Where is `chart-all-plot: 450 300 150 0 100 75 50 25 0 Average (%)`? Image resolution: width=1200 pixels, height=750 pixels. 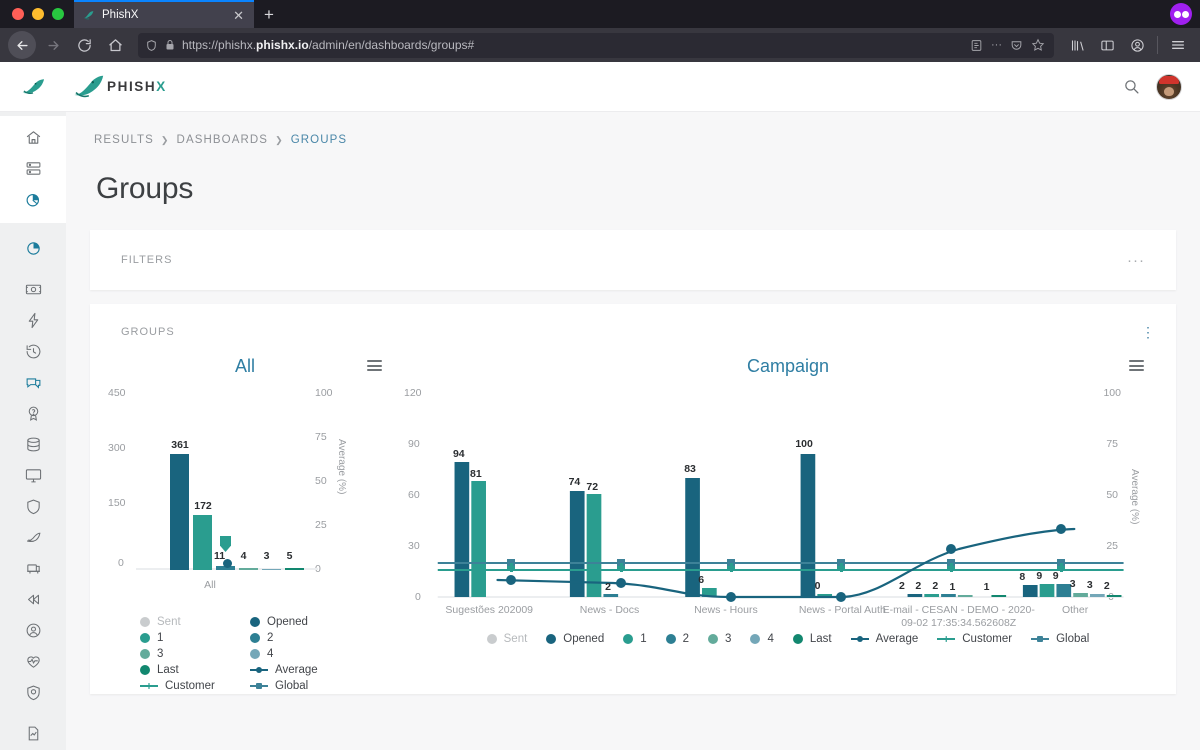 chart-all-plot: 450 300 150 0 100 75 50 25 0 Average (%) is located at coordinates (245, 494).